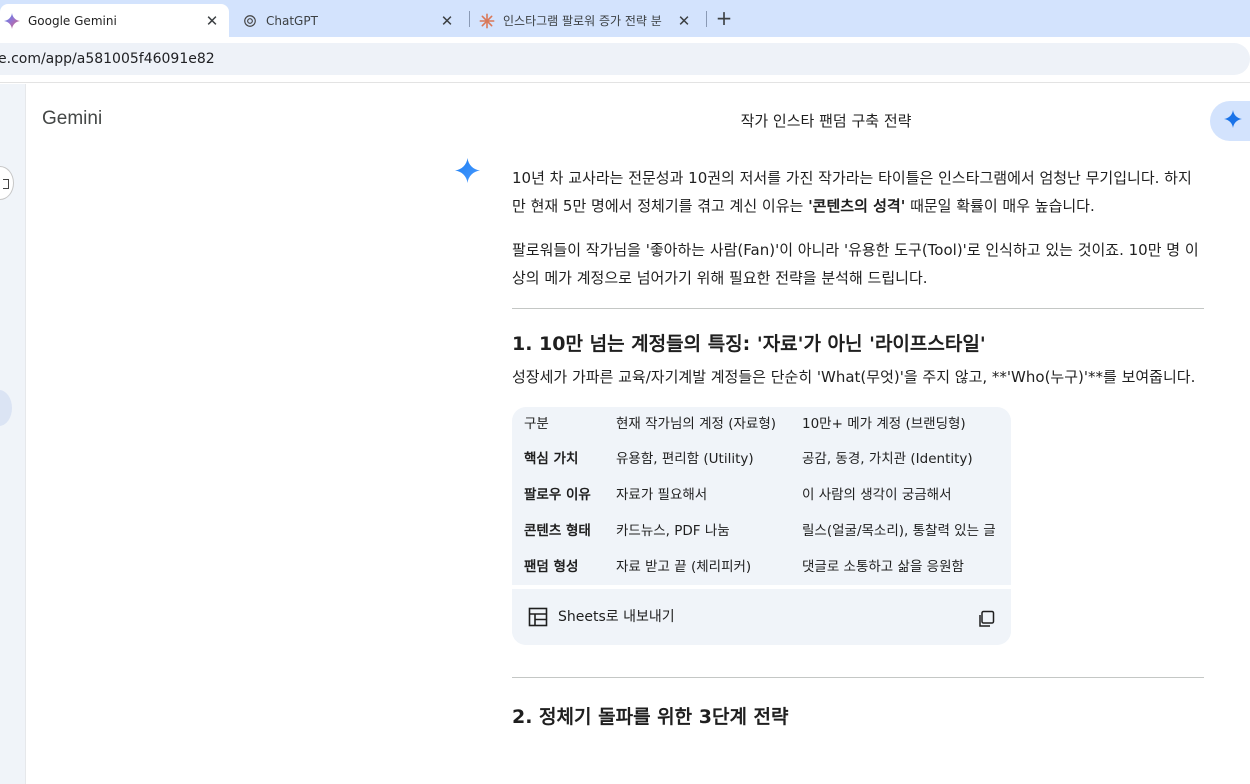 The image size is (1250, 784). What do you see at coordinates (538, 617) in the screenshot?
I see `sheets-table-icon` at bounding box center [538, 617].